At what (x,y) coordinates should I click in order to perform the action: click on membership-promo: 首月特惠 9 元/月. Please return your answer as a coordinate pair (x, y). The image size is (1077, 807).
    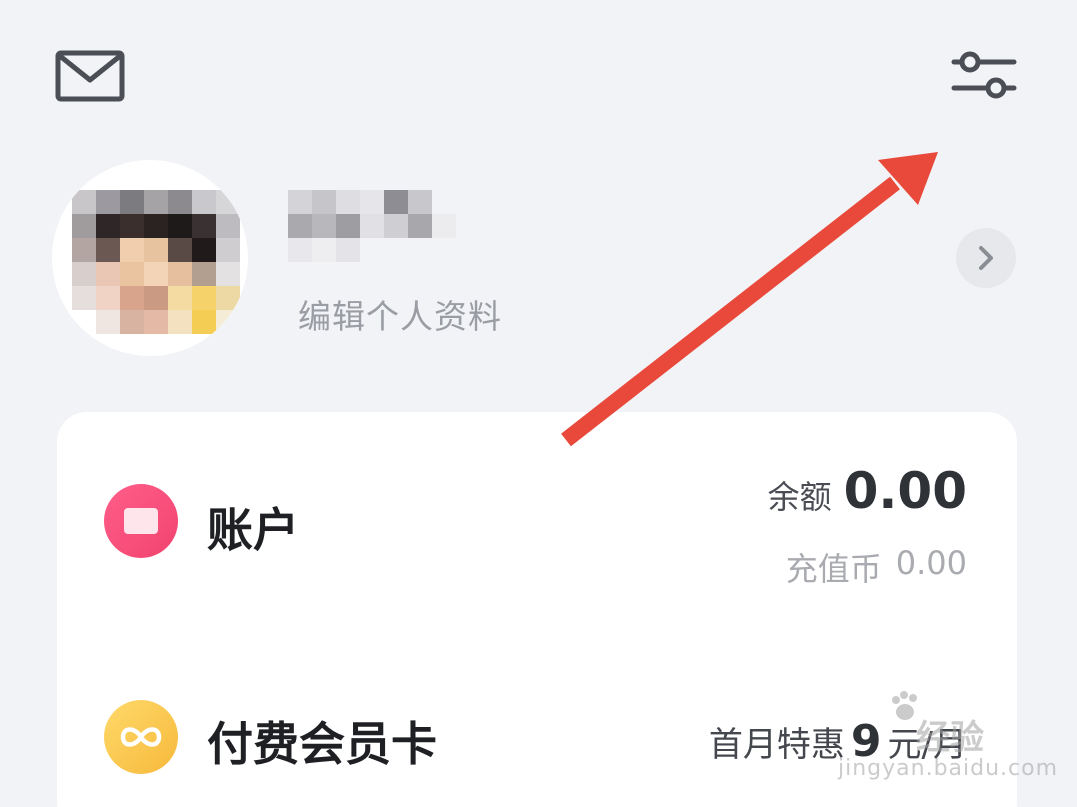
    Looking at the image, I should click on (838, 741).